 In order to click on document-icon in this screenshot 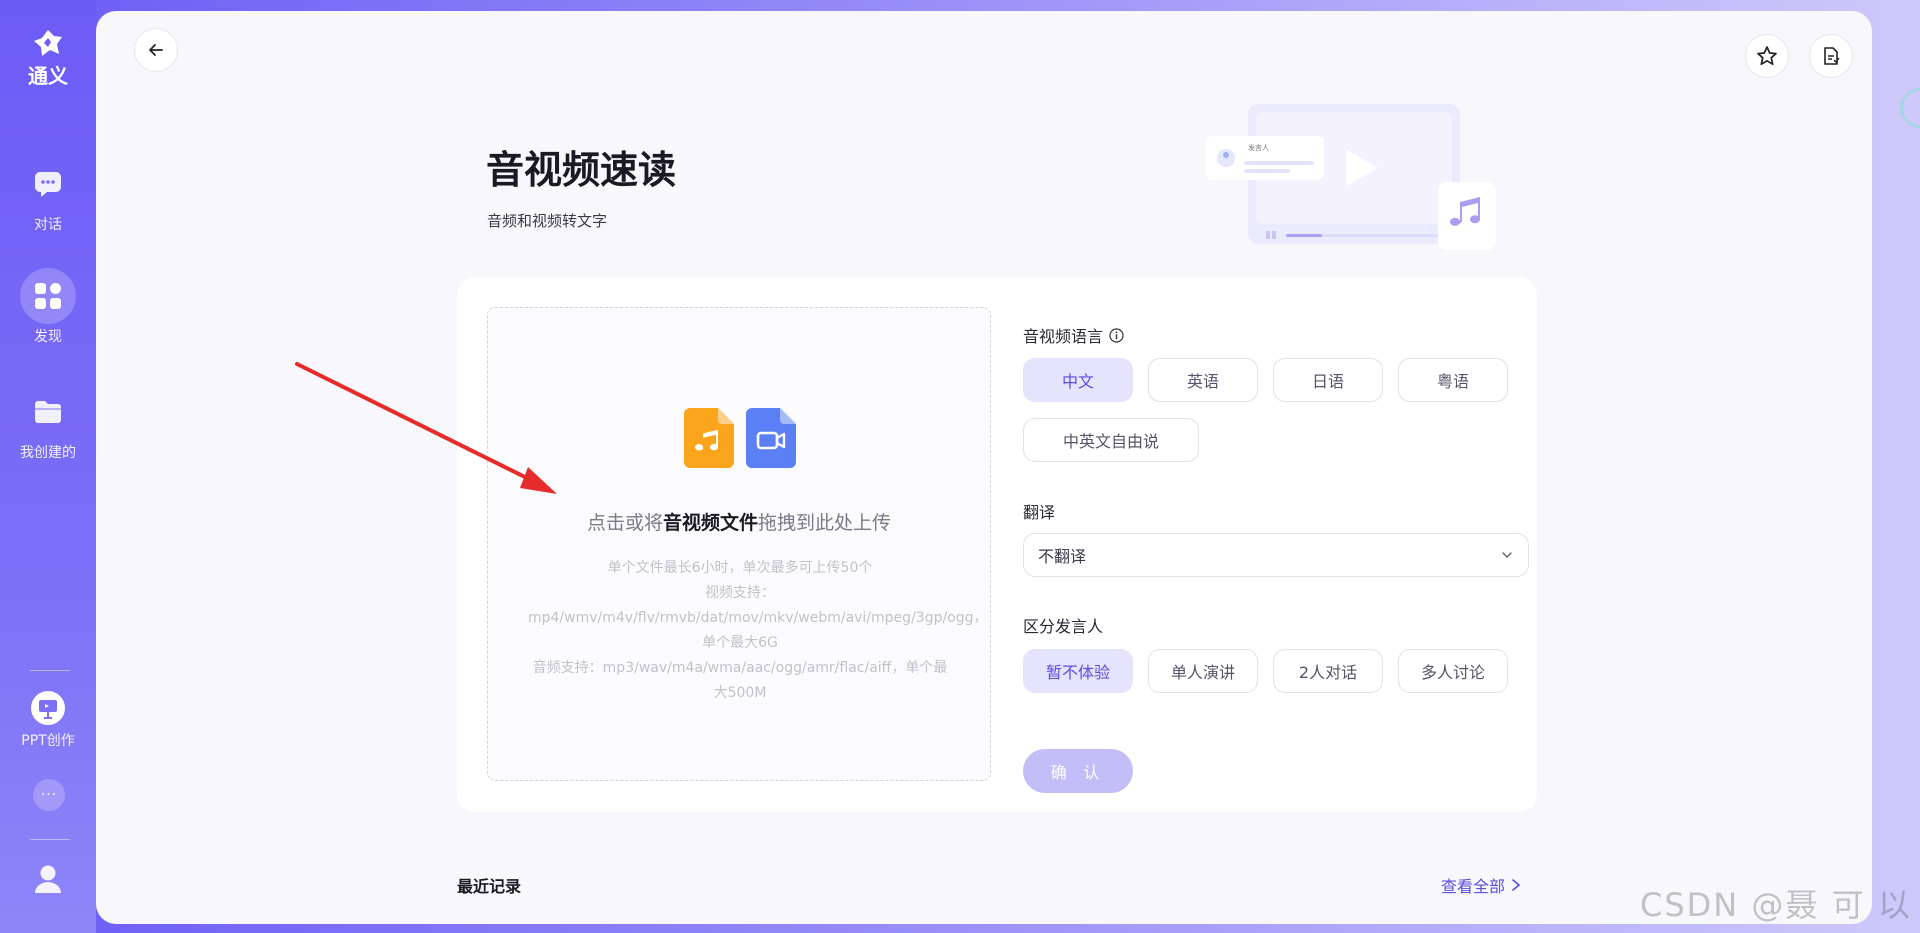, I will do `click(1832, 56)`.